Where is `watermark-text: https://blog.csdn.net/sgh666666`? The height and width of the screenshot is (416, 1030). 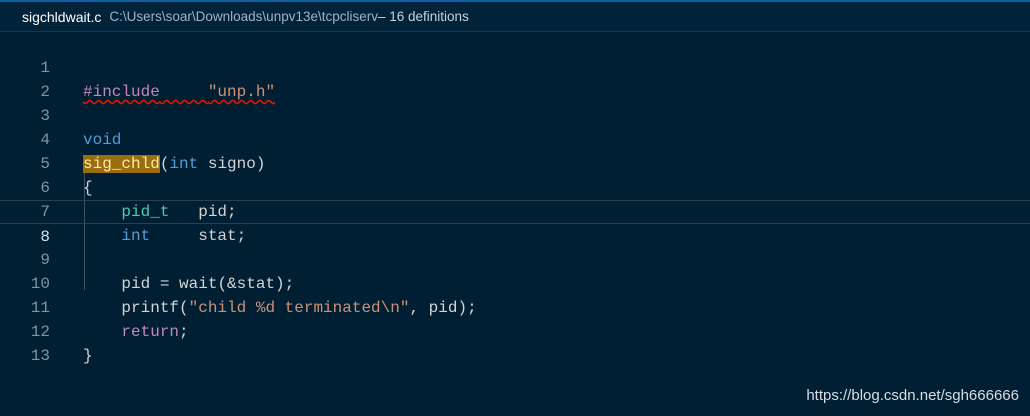
watermark-text: https://blog.csdn.net/sgh666666 is located at coordinates (912, 395).